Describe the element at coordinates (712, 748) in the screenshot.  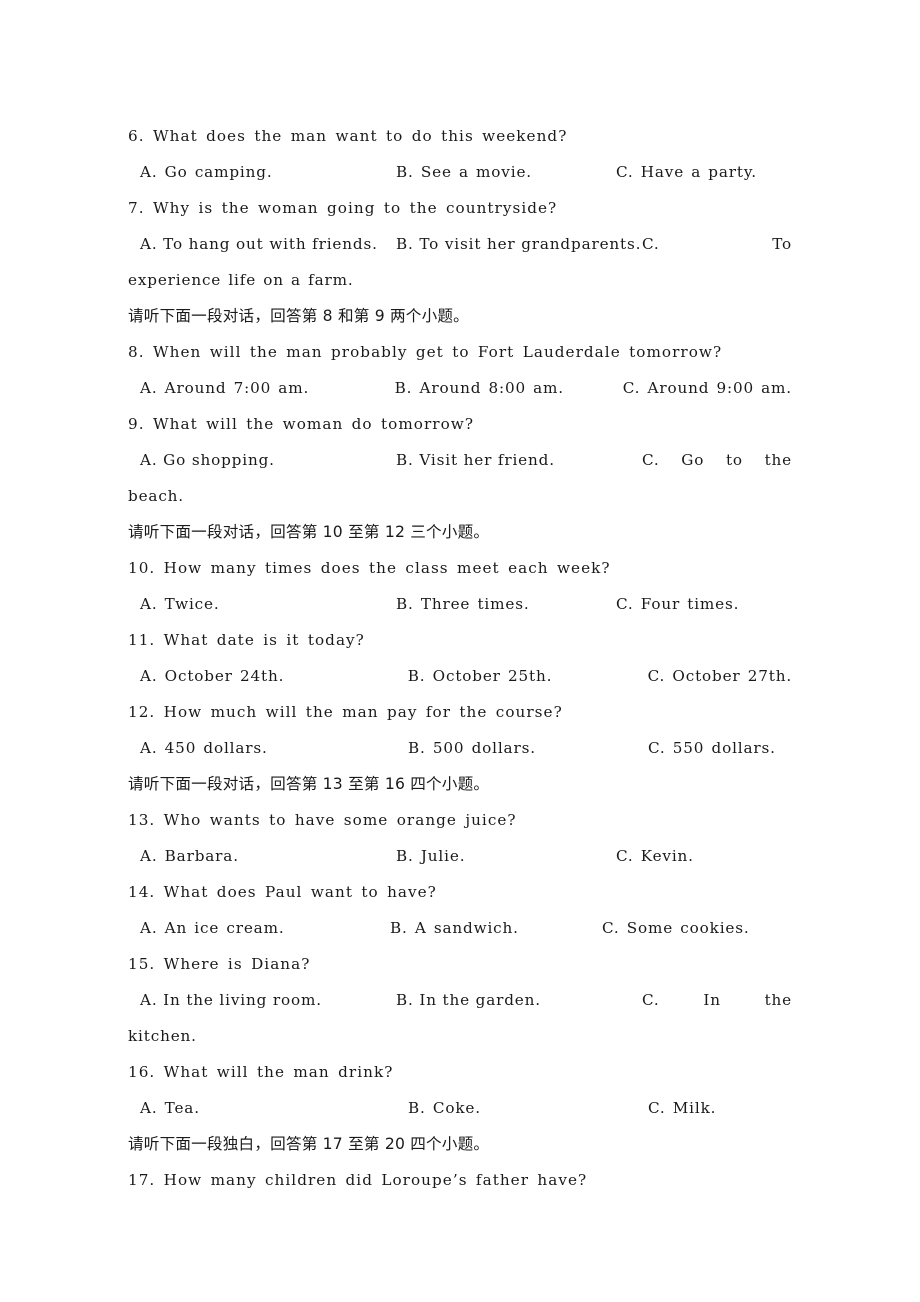
I see `option-12-c: C. 550 dollars.` at that location.